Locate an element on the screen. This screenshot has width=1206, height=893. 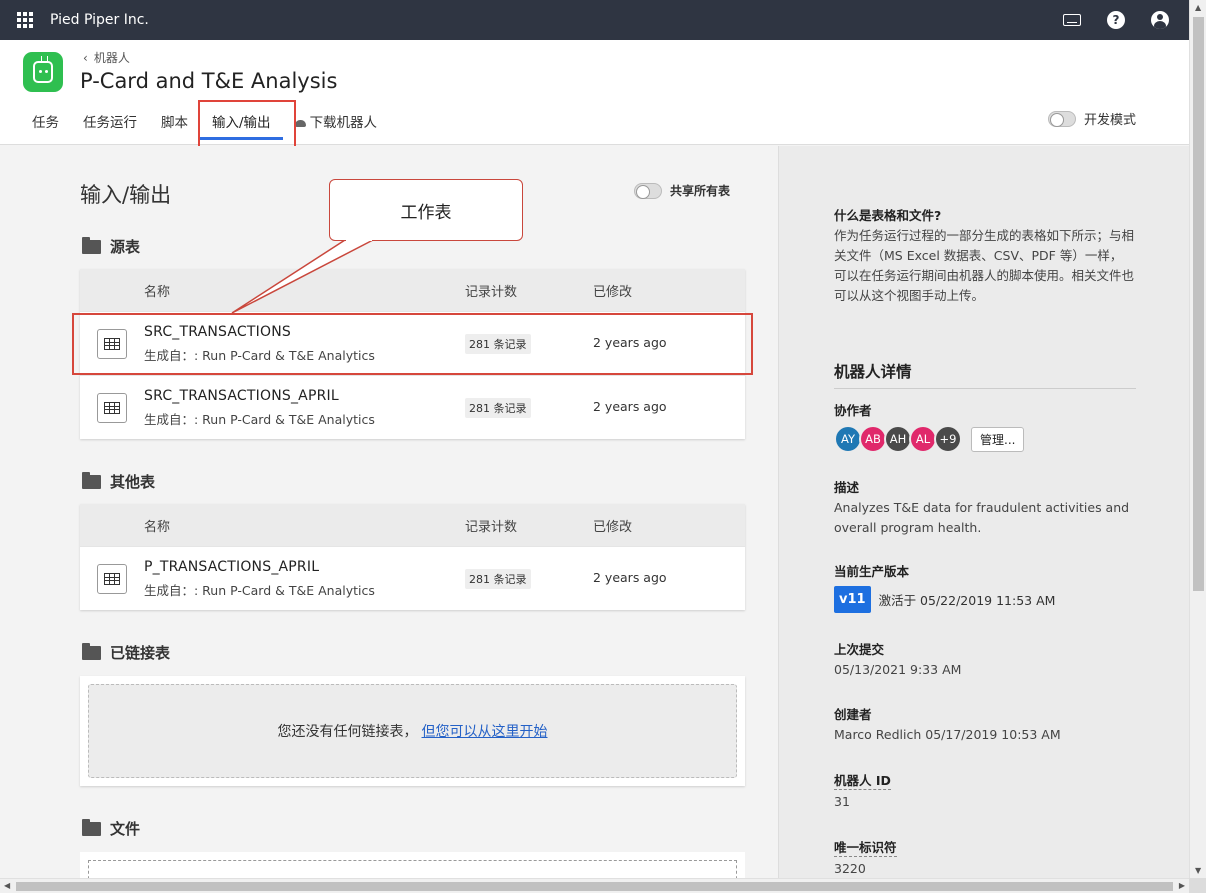
source-tables-heading: 源表 is located at coordinates (111, 246).